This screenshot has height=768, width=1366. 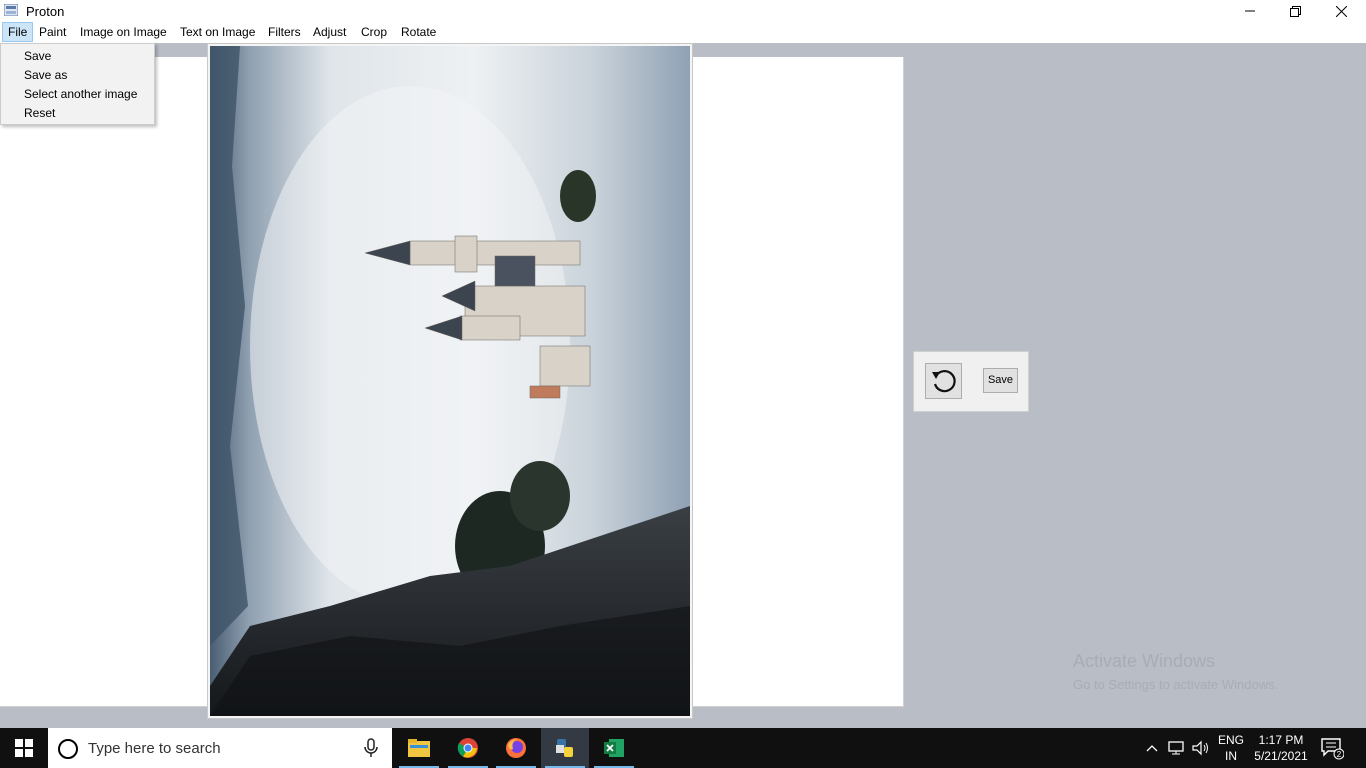 I want to click on taskbar-chrome, so click(x=468, y=748).